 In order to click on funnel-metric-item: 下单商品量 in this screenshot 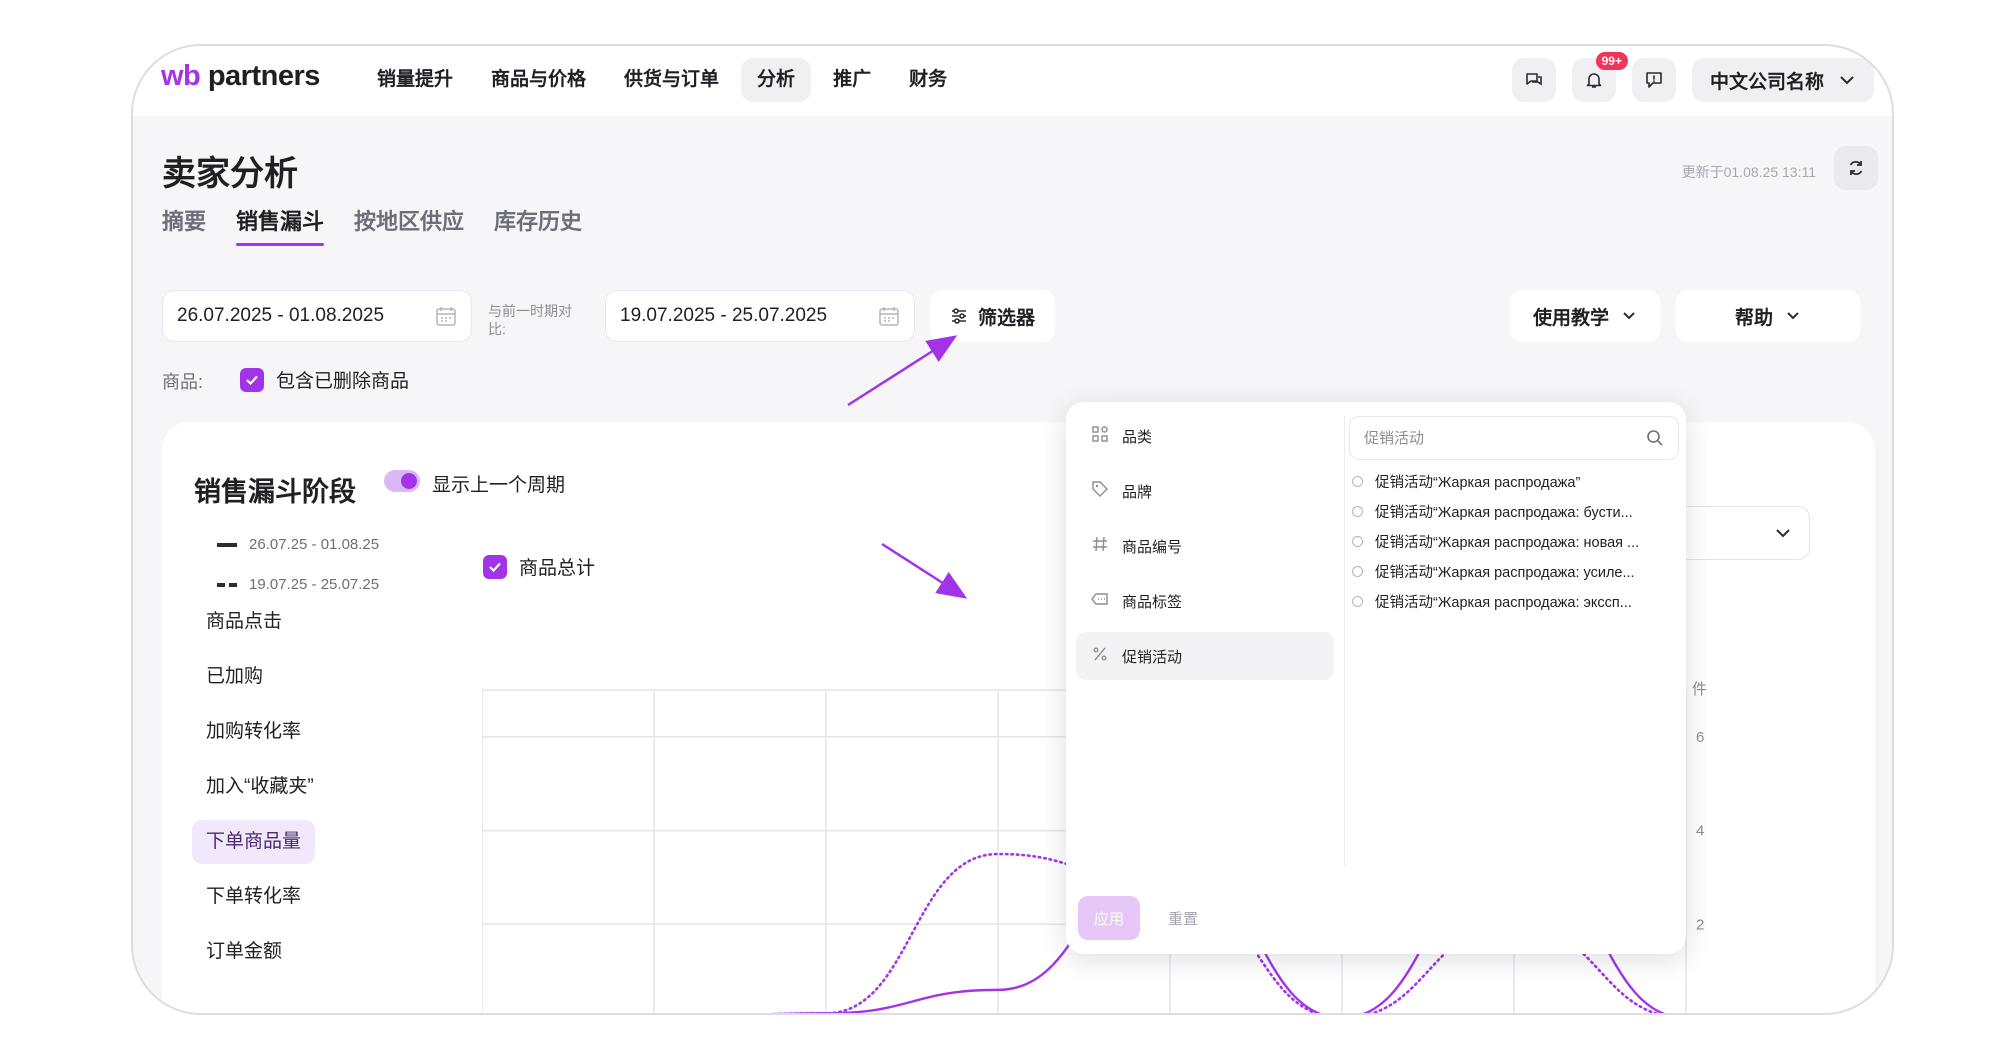, I will do `click(254, 842)`.